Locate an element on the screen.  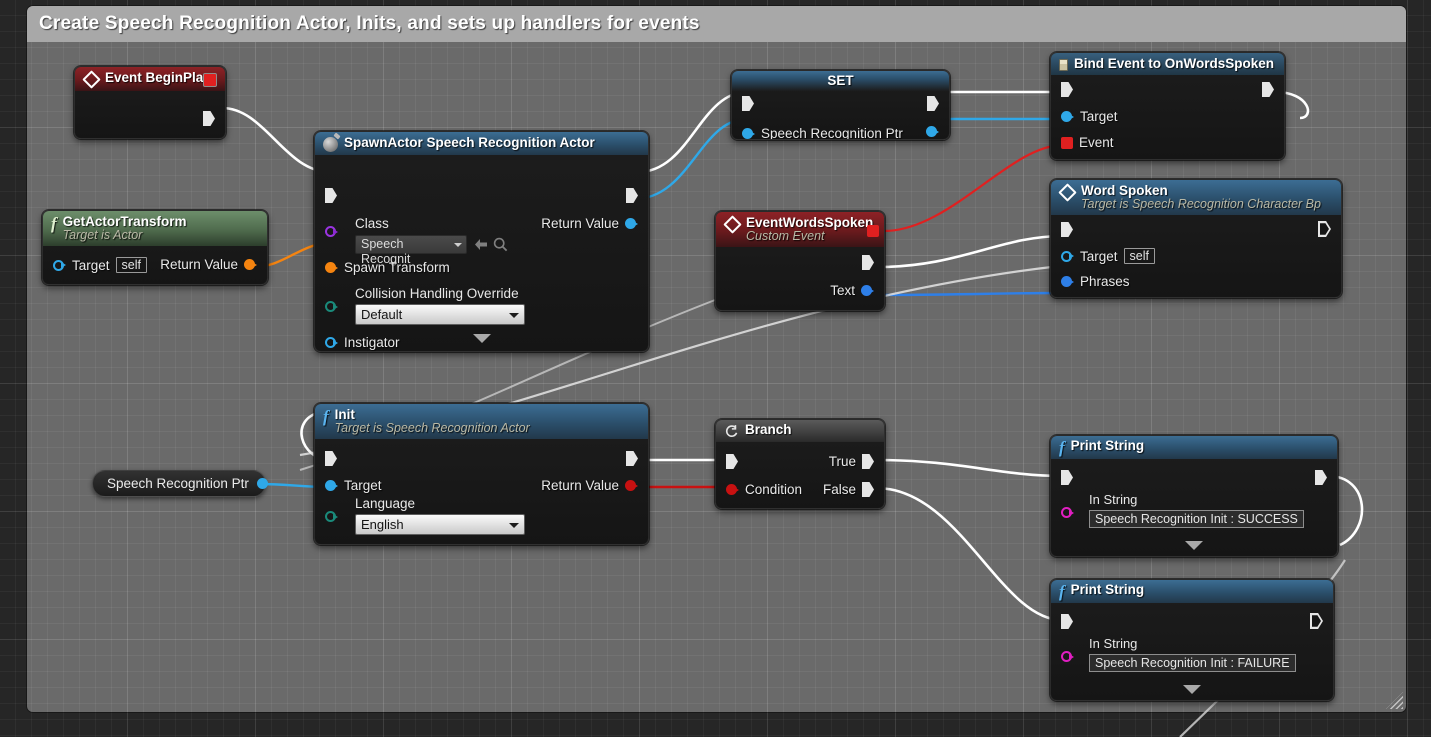
input-pin-event: Event is located at coordinates (1087, 142).